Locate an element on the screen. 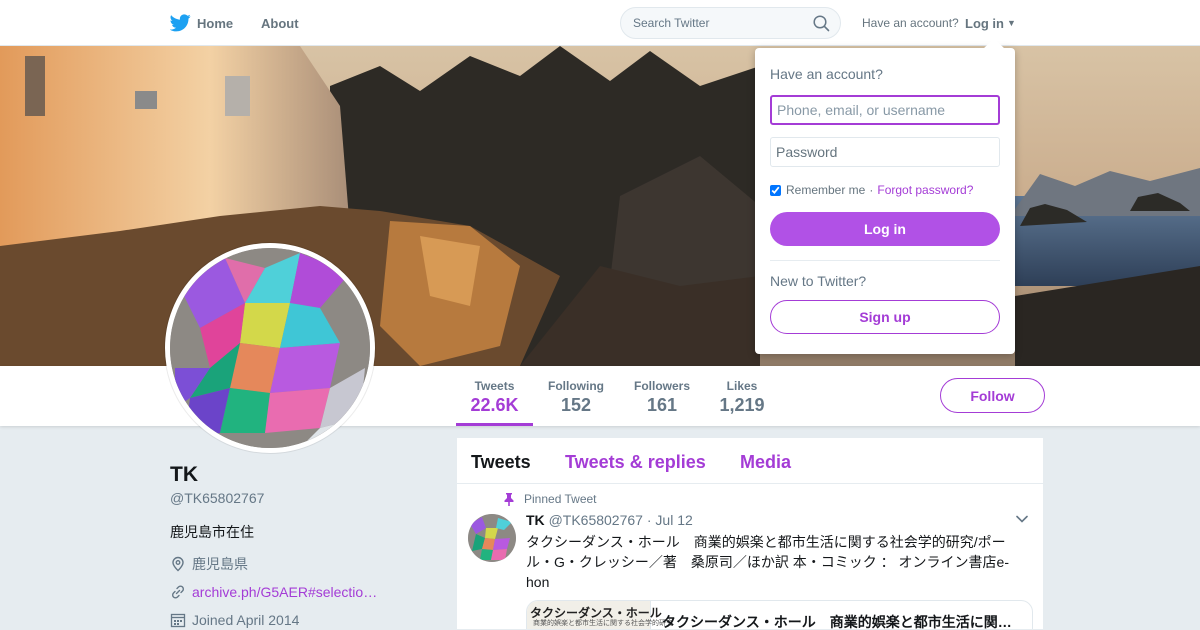  link-icon is located at coordinates (178, 592).